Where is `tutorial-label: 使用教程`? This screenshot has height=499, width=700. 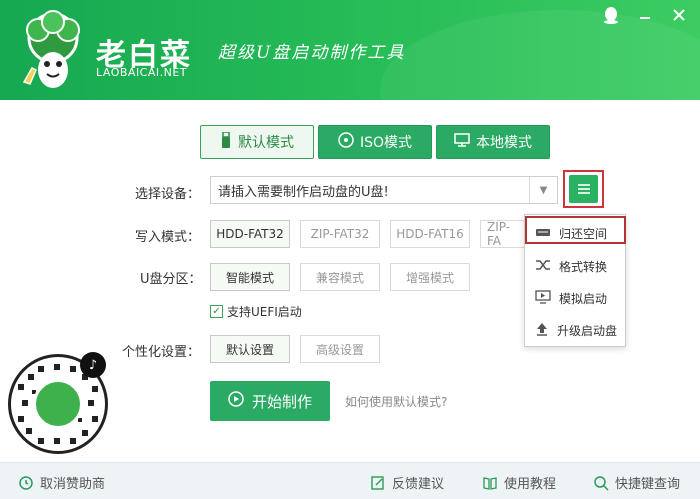
tutorial-label: 使用教程 is located at coordinates (530, 484).